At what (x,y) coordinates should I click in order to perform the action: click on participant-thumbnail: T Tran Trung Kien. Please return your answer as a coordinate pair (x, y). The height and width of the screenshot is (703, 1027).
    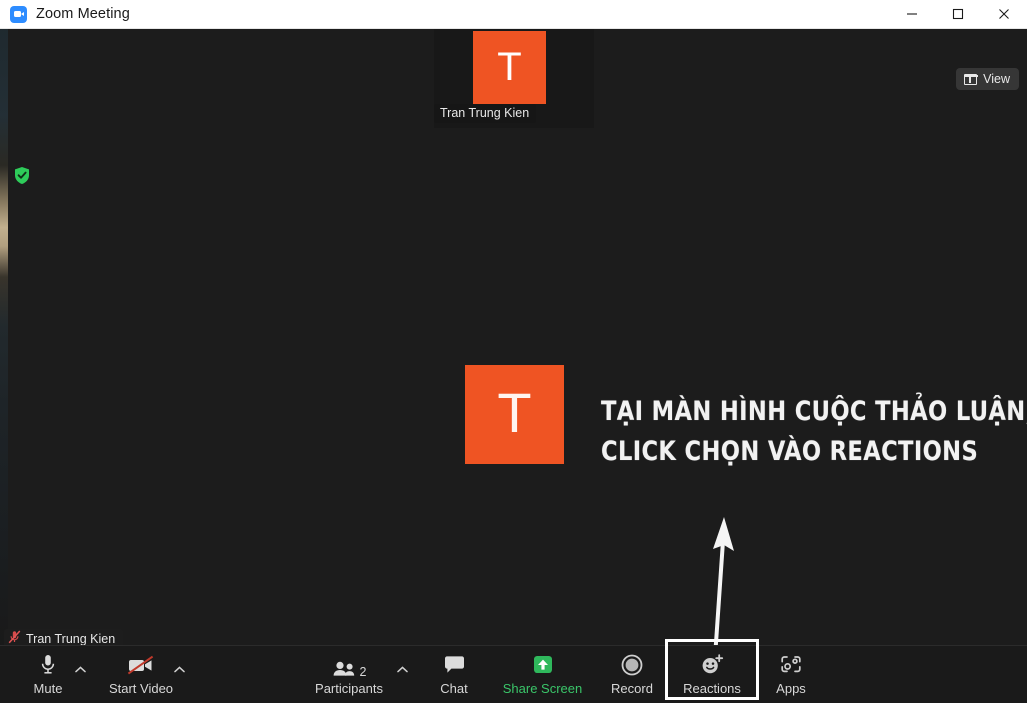
    Looking at the image, I should click on (514, 78).